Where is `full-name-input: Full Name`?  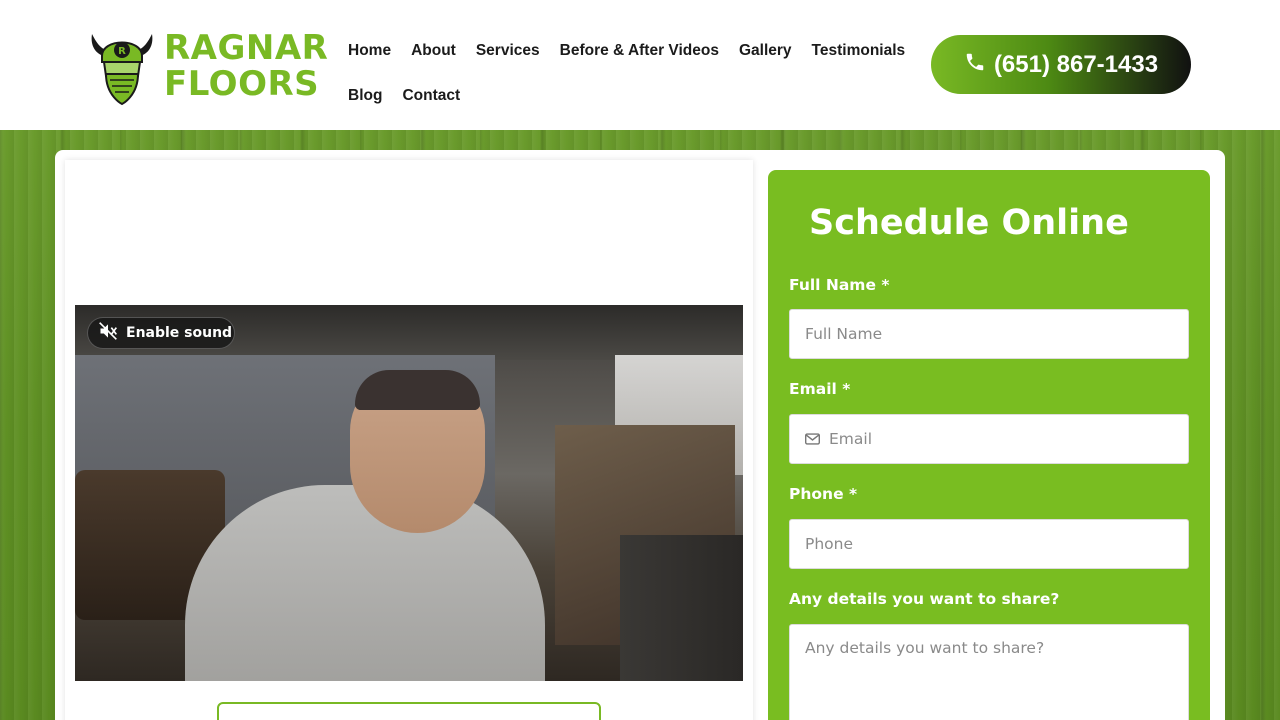 full-name-input: Full Name is located at coordinates (989, 334).